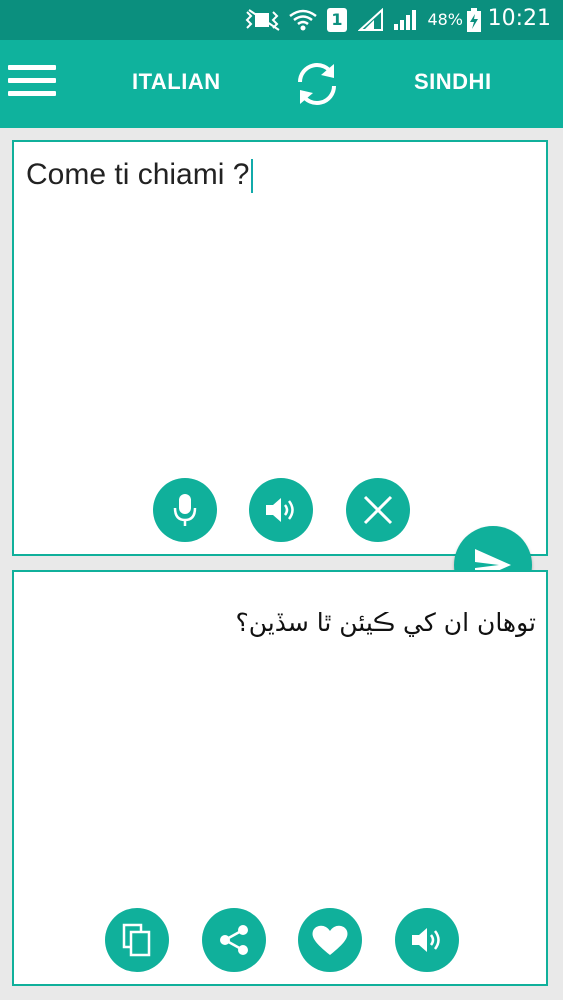 Image resolution: width=563 pixels, height=1000 pixels. I want to click on sim-slot-badge: 1, so click(337, 20).